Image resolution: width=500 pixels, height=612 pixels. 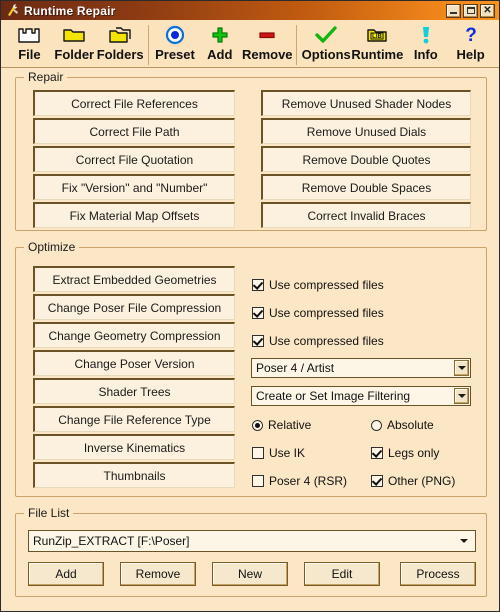 What do you see at coordinates (46, 77) in the screenshot?
I see `repair-group-legend: Repair` at bounding box center [46, 77].